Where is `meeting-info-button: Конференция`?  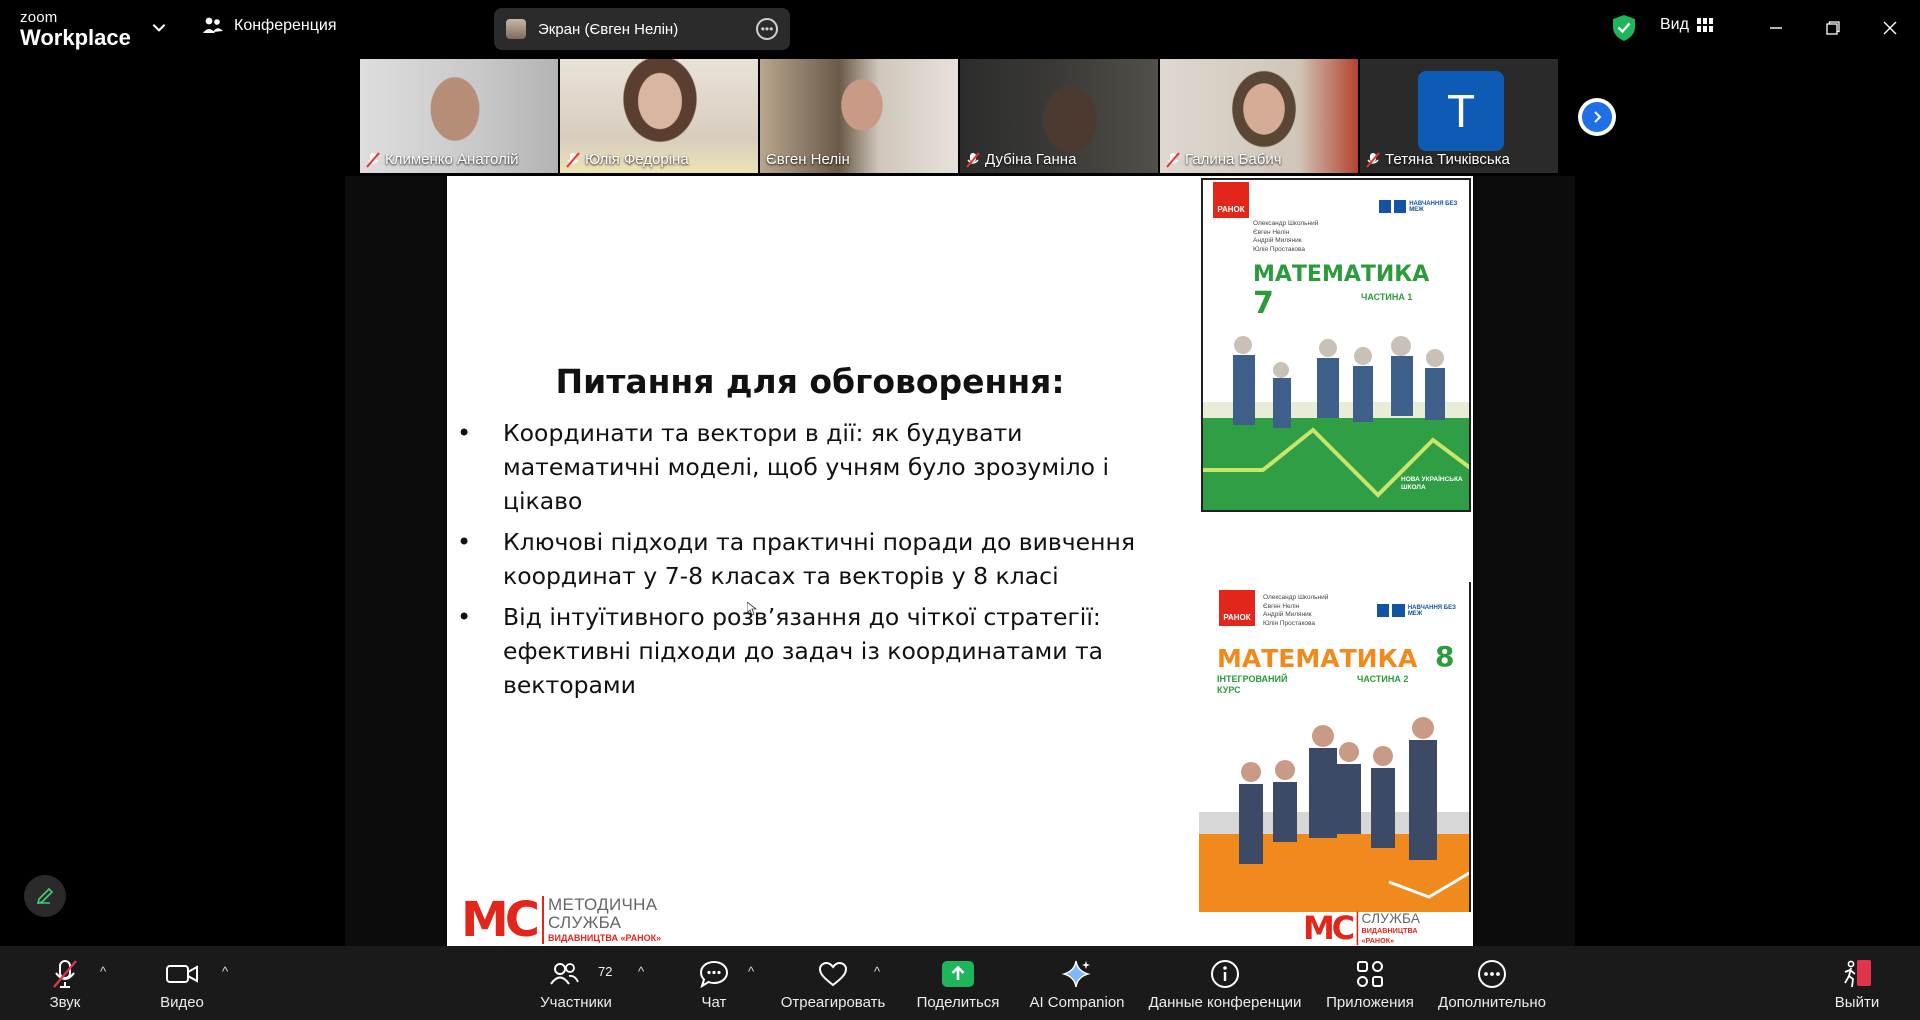
meeting-info-button: Конференция is located at coordinates (269, 26).